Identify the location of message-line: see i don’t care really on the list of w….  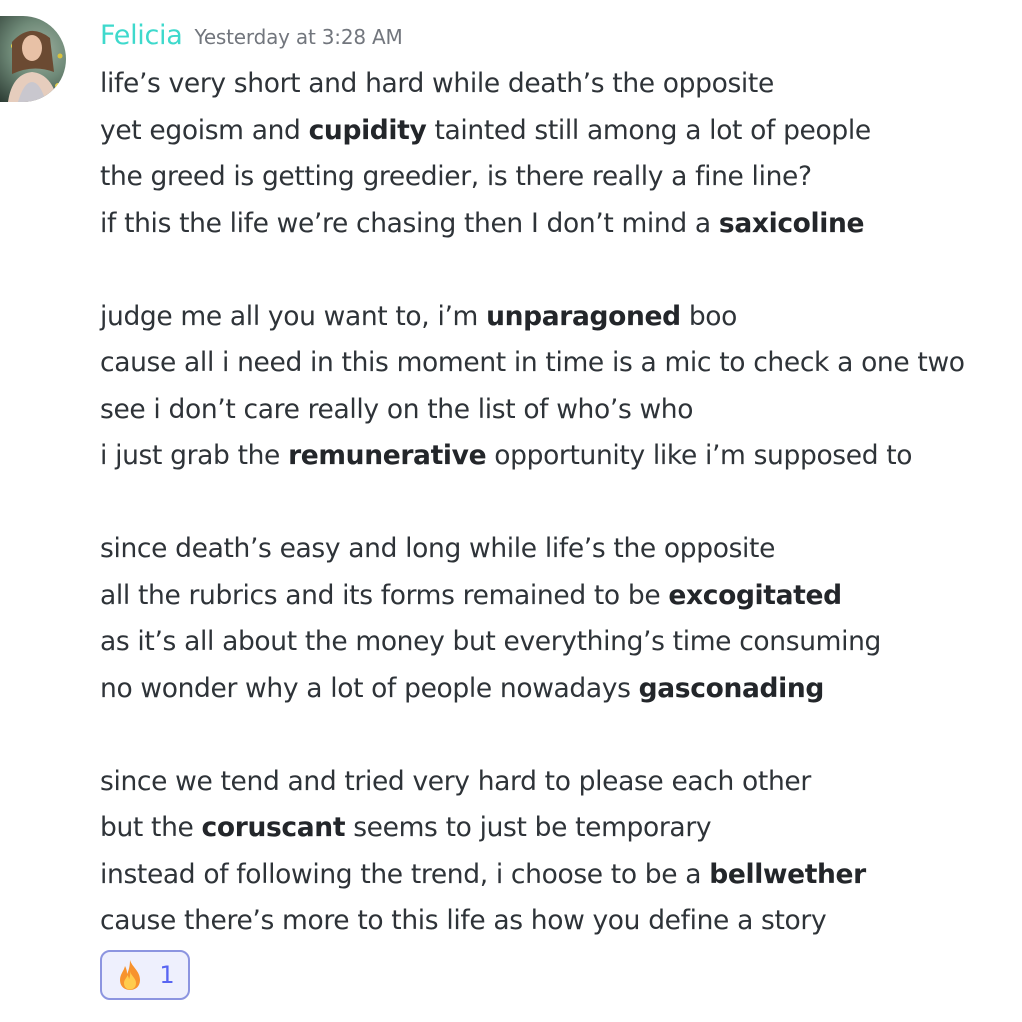
(561, 413).